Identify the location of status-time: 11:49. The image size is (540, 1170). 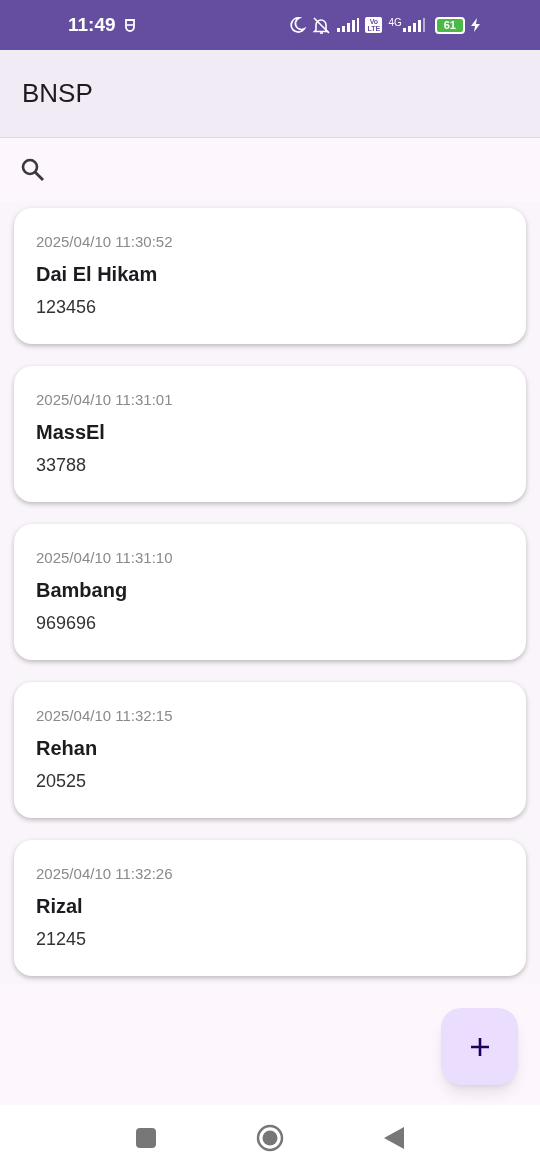
(92, 24).